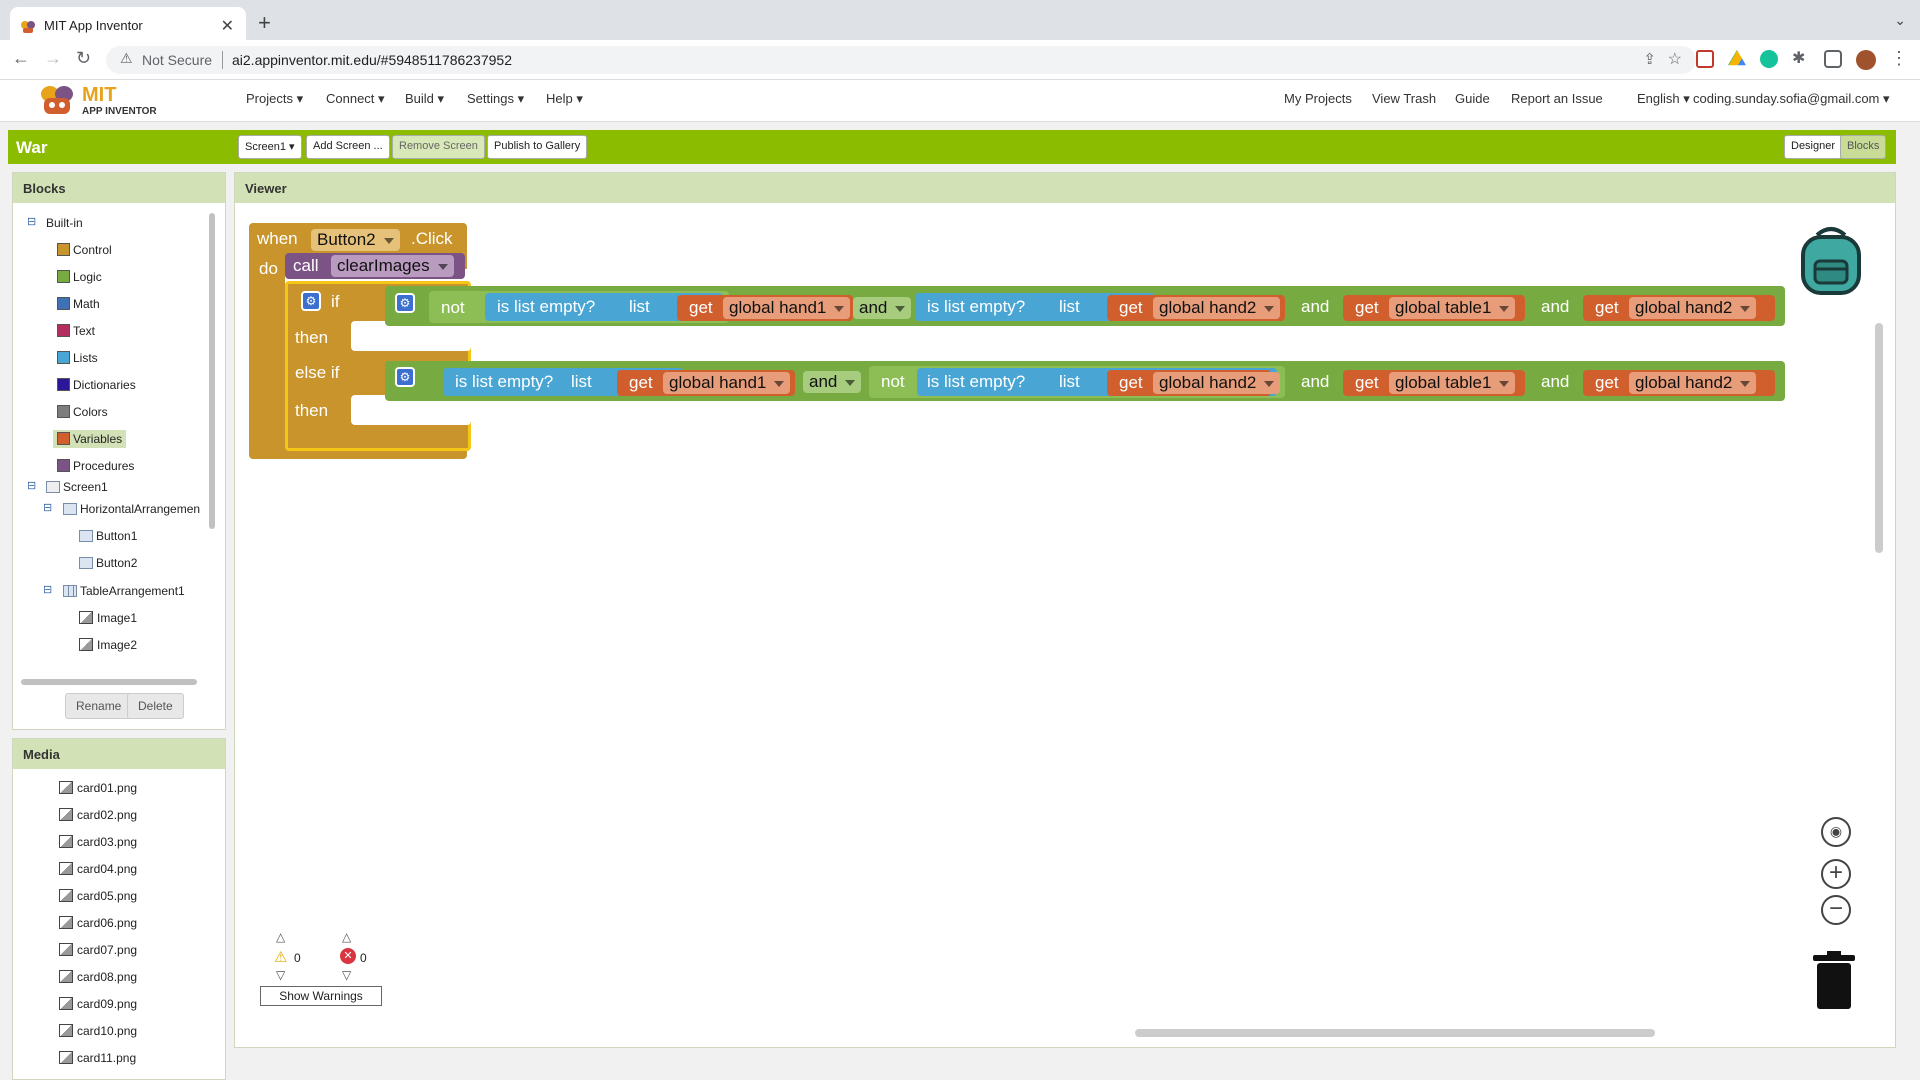  What do you see at coordinates (832, 382) in the screenshot?
I see `and-dropdown-2: and` at bounding box center [832, 382].